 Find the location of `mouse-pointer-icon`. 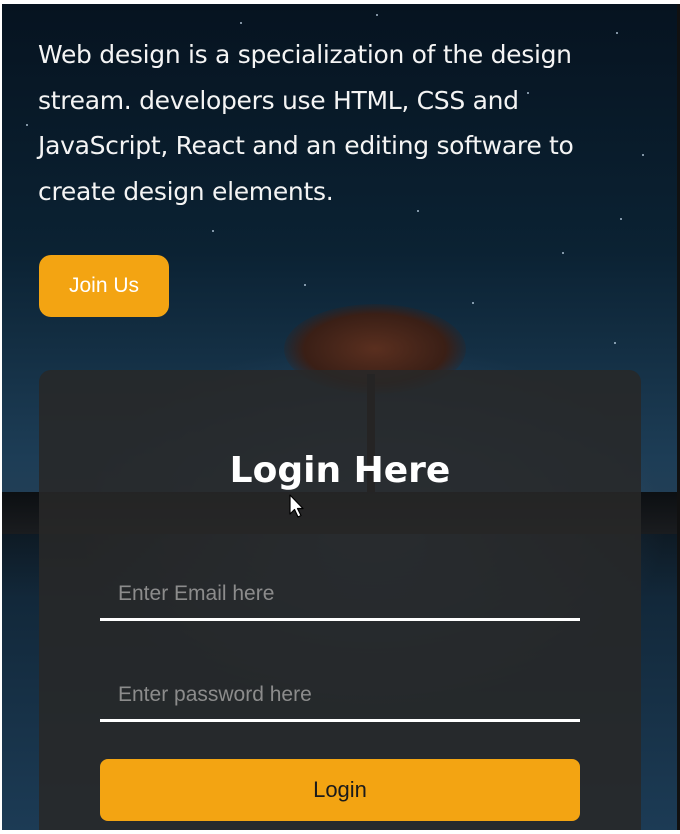

mouse-pointer-icon is located at coordinates (296, 506).